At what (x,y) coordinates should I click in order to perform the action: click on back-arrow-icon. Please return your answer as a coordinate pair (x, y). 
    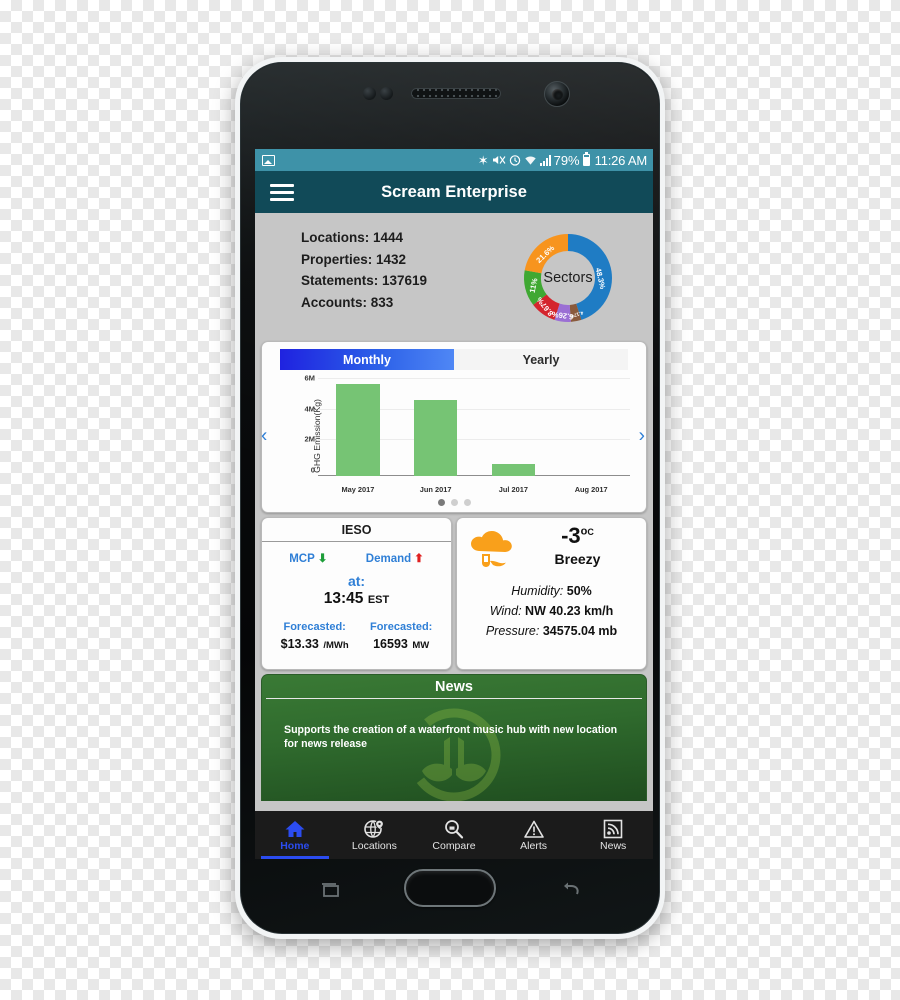
    Looking at the image, I should click on (570, 892).